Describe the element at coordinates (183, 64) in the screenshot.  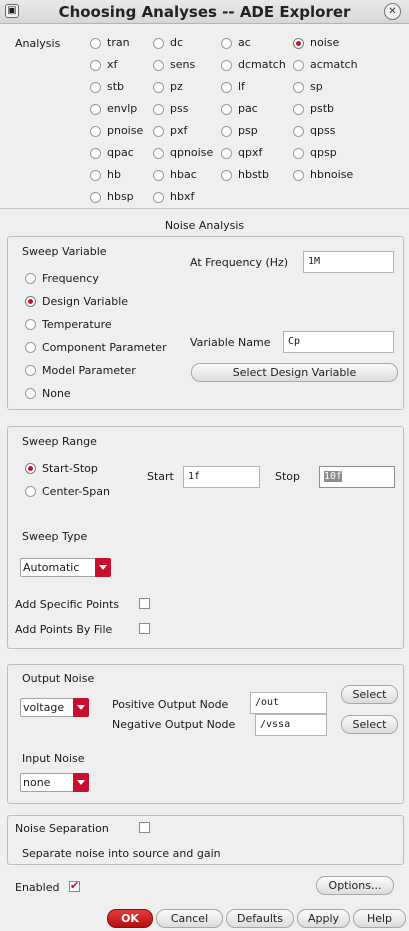
I see `analysis-label-sens: sens` at that location.